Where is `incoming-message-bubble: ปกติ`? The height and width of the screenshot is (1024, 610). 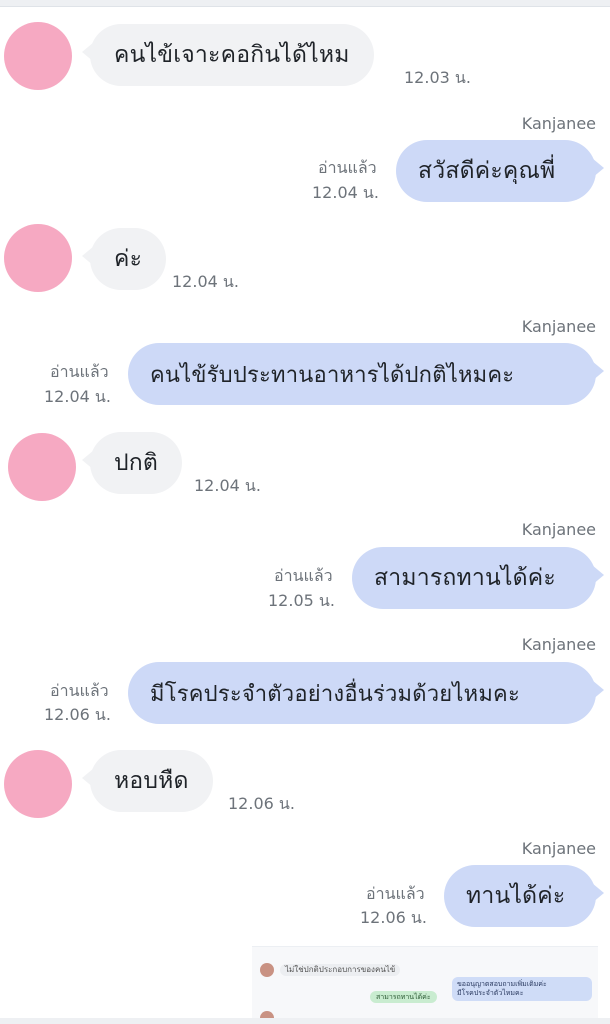 incoming-message-bubble: ปกติ is located at coordinates (132, 463).